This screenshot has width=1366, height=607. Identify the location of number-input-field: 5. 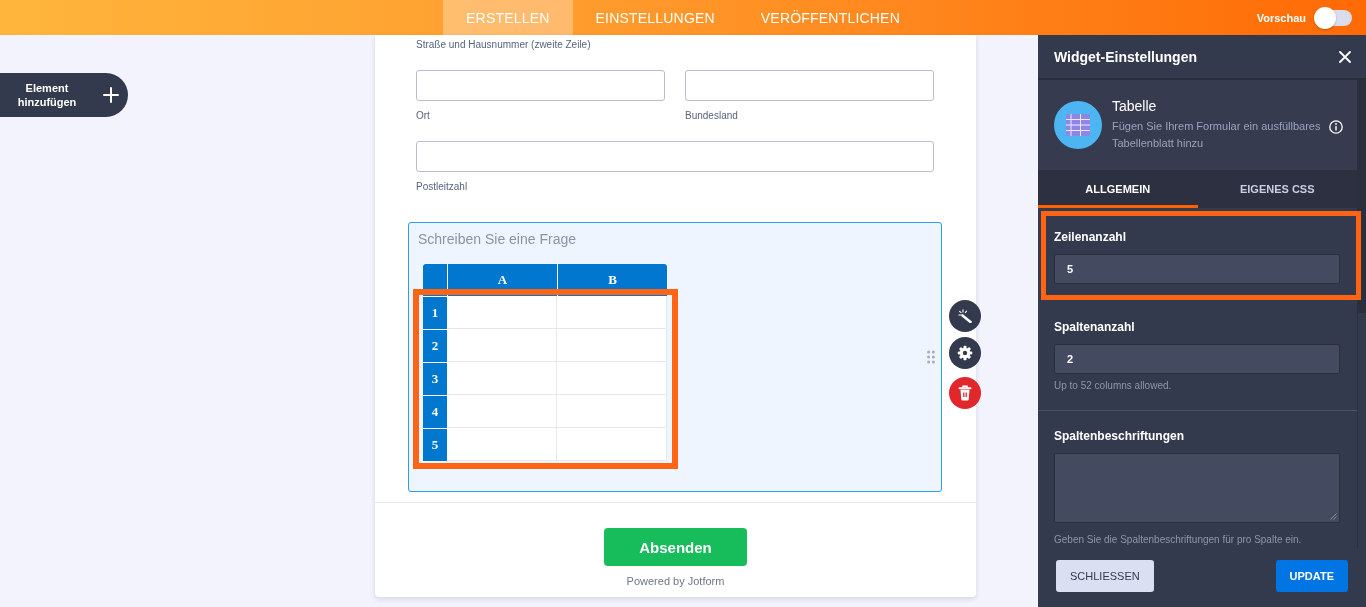
(1197, 269).